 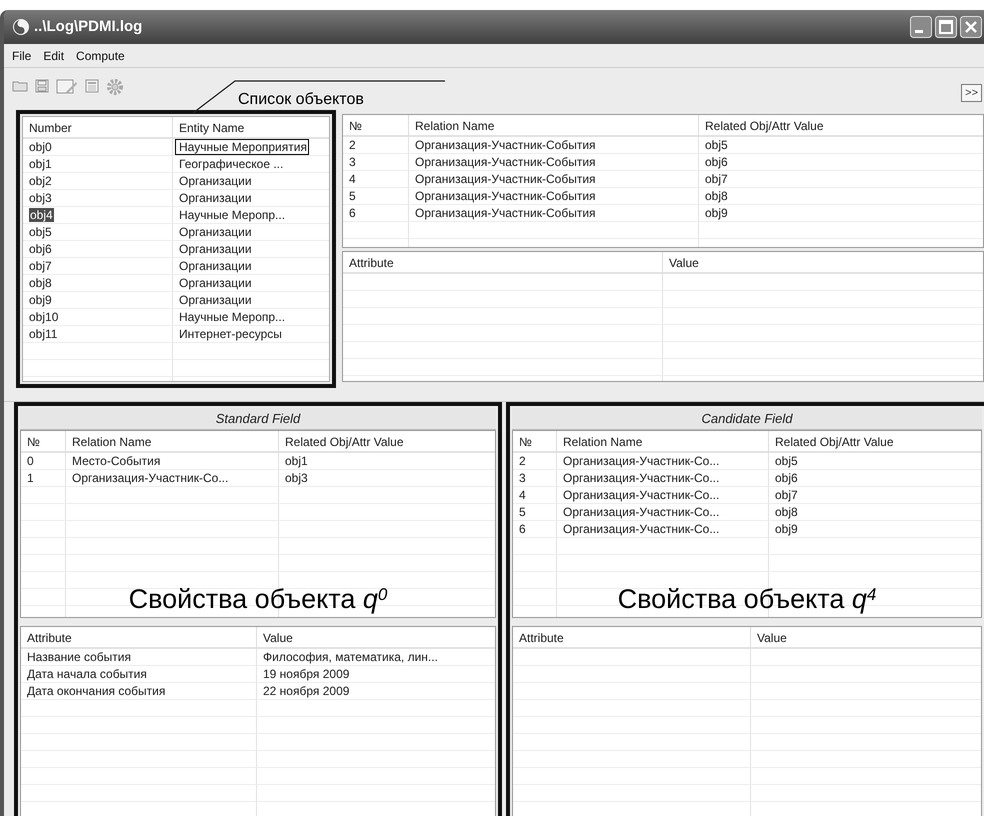 What do you see at coordinates (96, 691) in the screenshot?
I see `table-cell: Дата окончания события` at bounding box center [96, 691].